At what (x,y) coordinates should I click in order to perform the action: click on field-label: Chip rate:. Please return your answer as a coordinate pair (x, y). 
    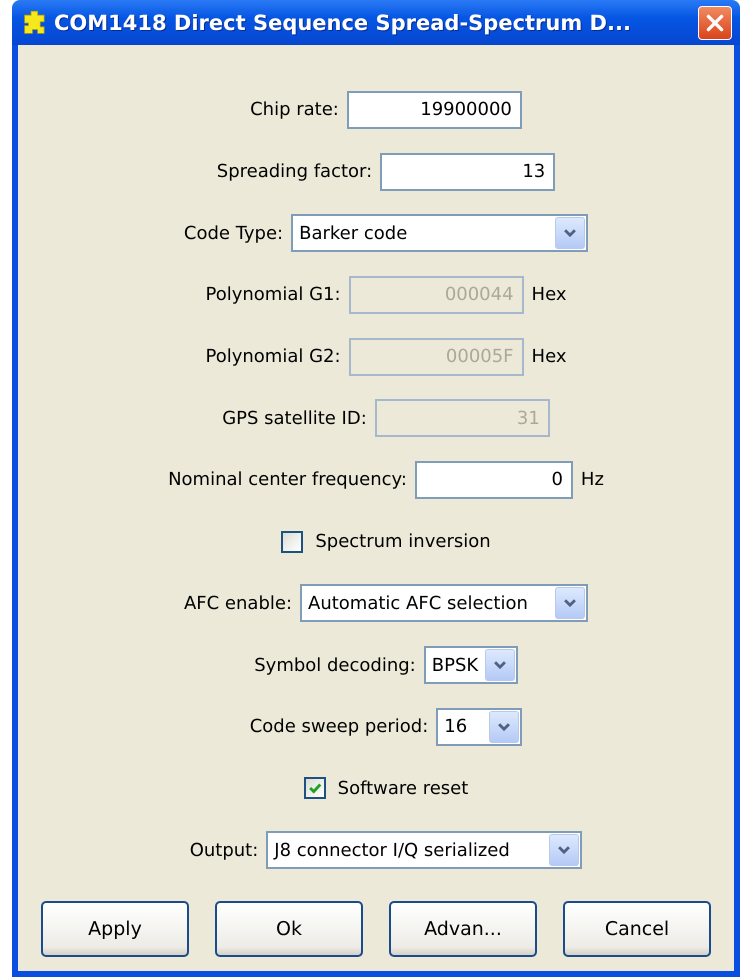
    Looking at the image, I should click on (294, 109).